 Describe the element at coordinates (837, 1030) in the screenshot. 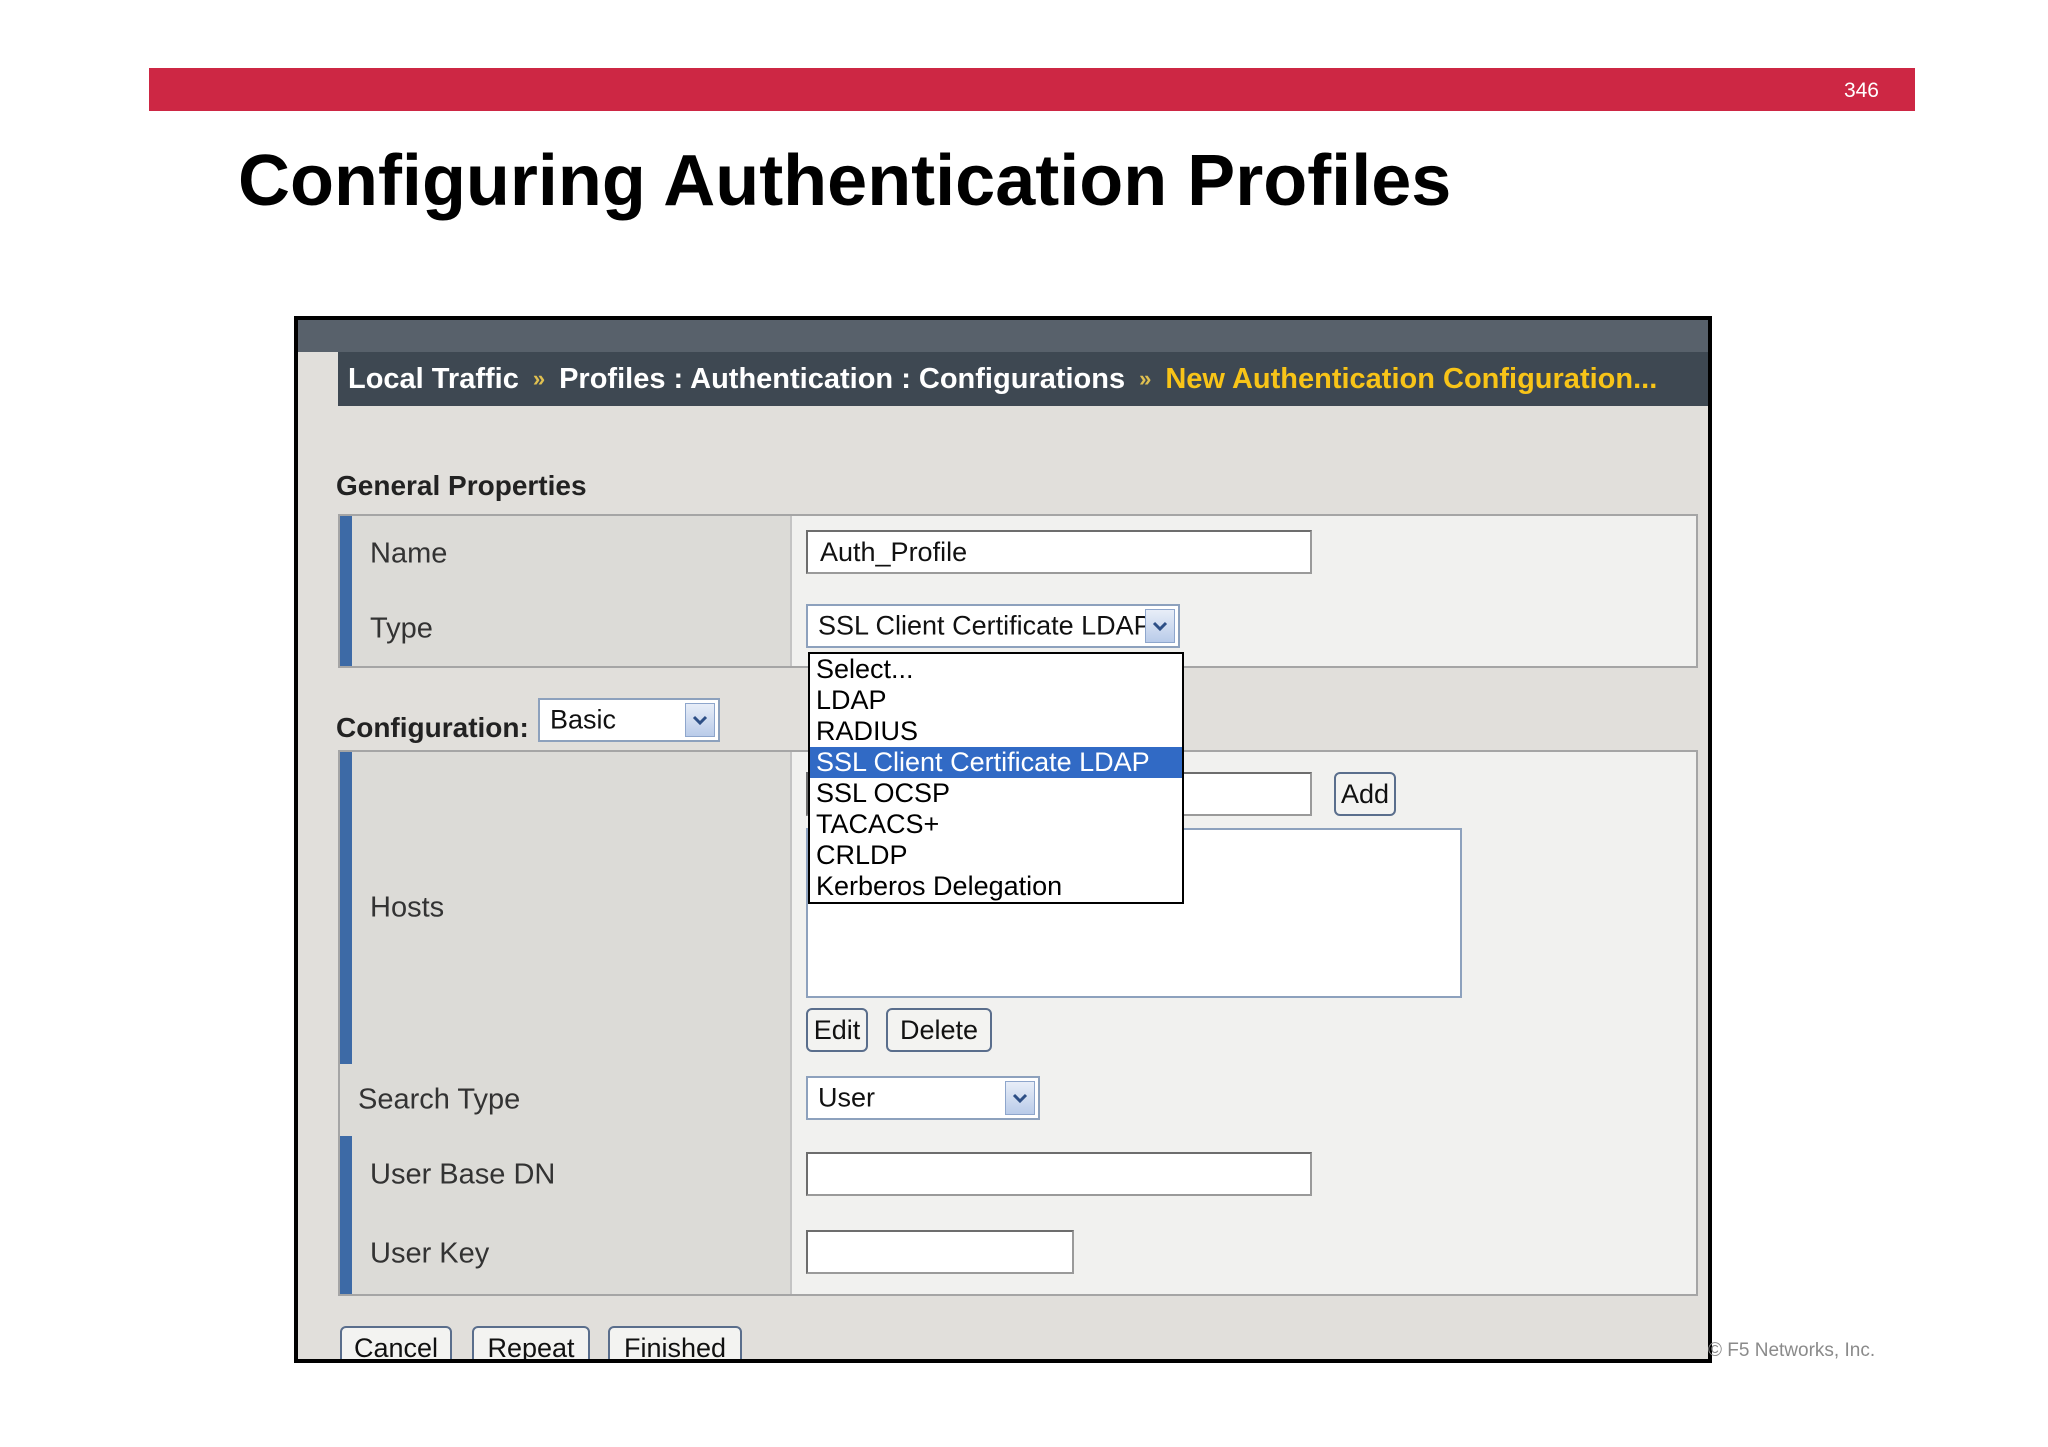

I see `edit-host-button: Edit` at that location.